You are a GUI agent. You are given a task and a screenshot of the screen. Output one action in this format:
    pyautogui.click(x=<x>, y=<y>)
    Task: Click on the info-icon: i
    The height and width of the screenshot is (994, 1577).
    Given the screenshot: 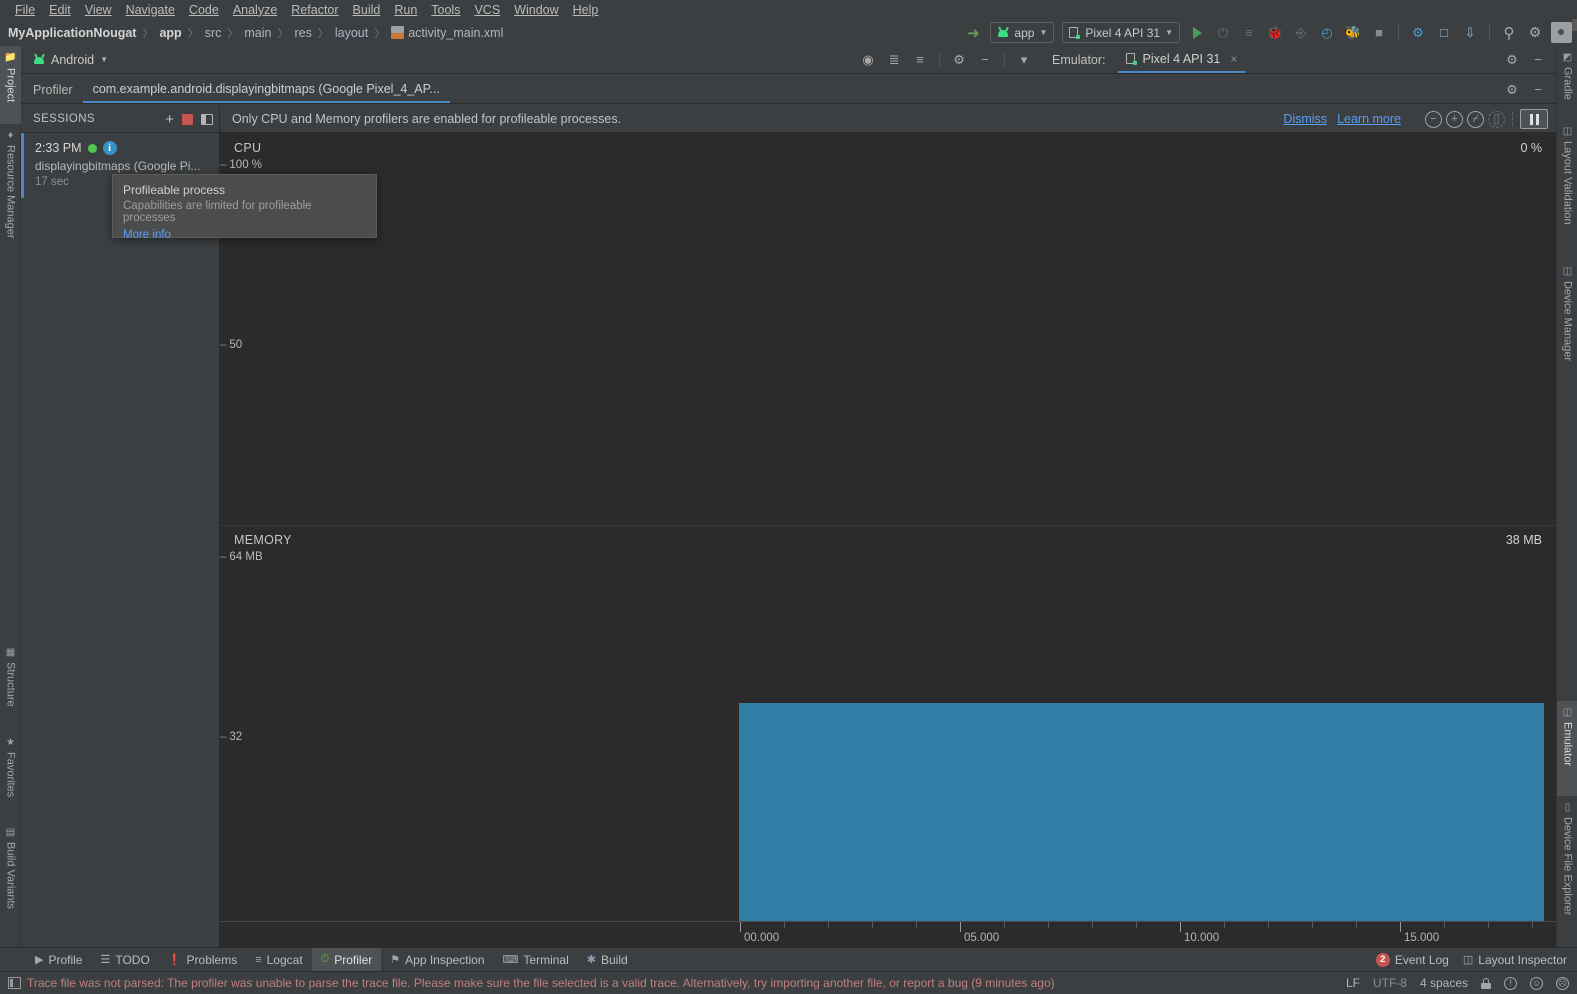 What is the action you would take?
    pyautogui.click(x=109, y=148)
    